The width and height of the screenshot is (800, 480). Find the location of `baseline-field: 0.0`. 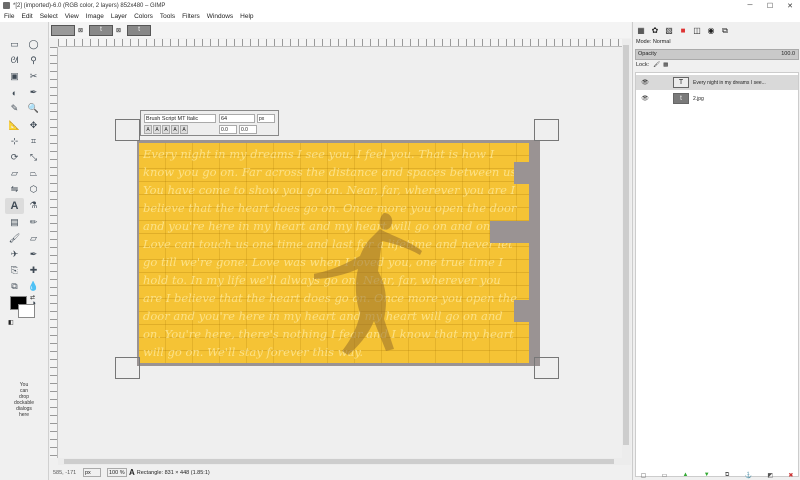

baseline-field: 0.0 is located at coordinates (228, 129).